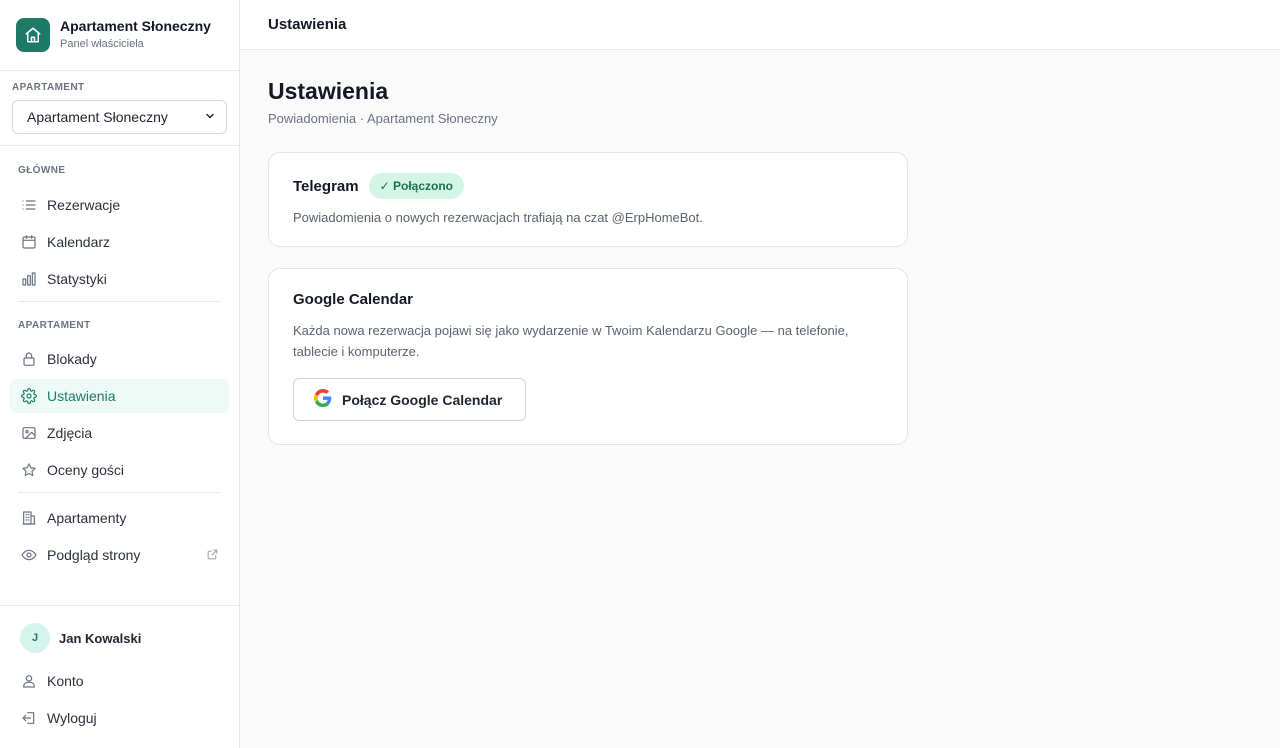  I want to click on lock-icon, so click(29, 359).